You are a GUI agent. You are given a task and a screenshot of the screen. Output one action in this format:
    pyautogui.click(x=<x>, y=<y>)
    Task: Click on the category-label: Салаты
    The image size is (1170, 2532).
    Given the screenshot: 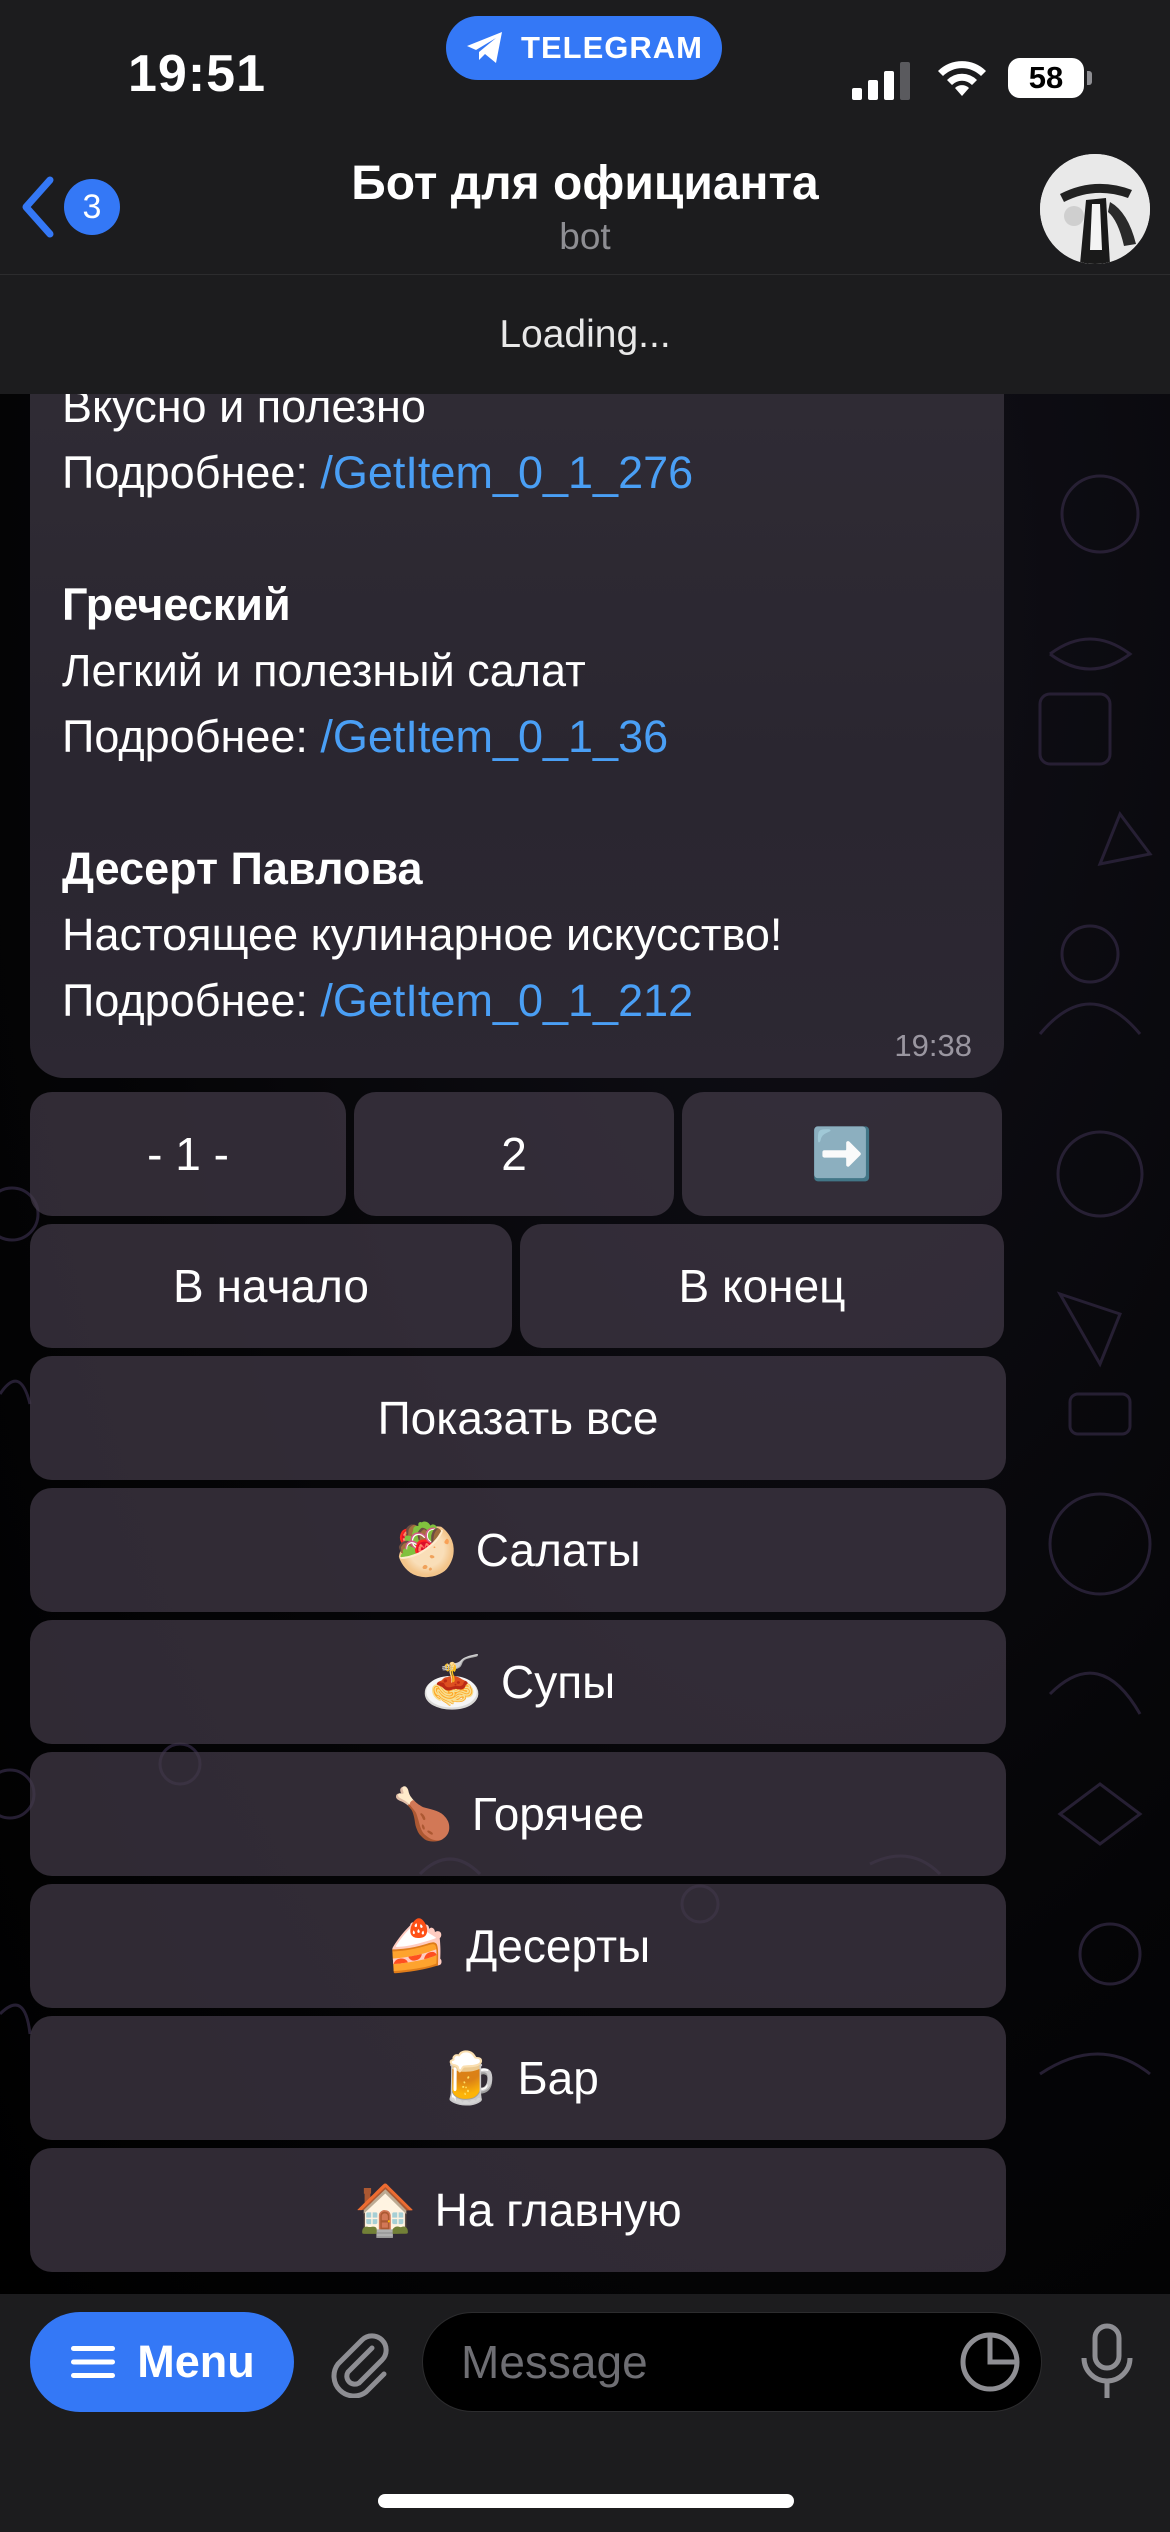 What is the action you would take?
    pyautogui.click(x=558, y=1550)
    